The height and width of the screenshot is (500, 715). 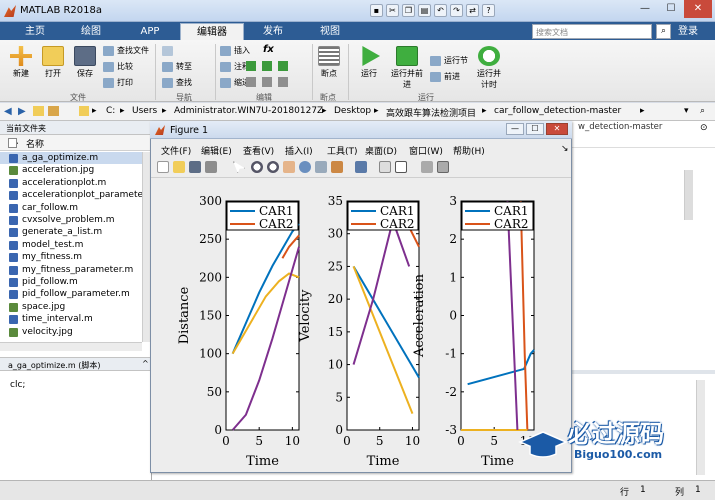 I want to click on expand-icon: ⊙, so click(x=704, y=128).